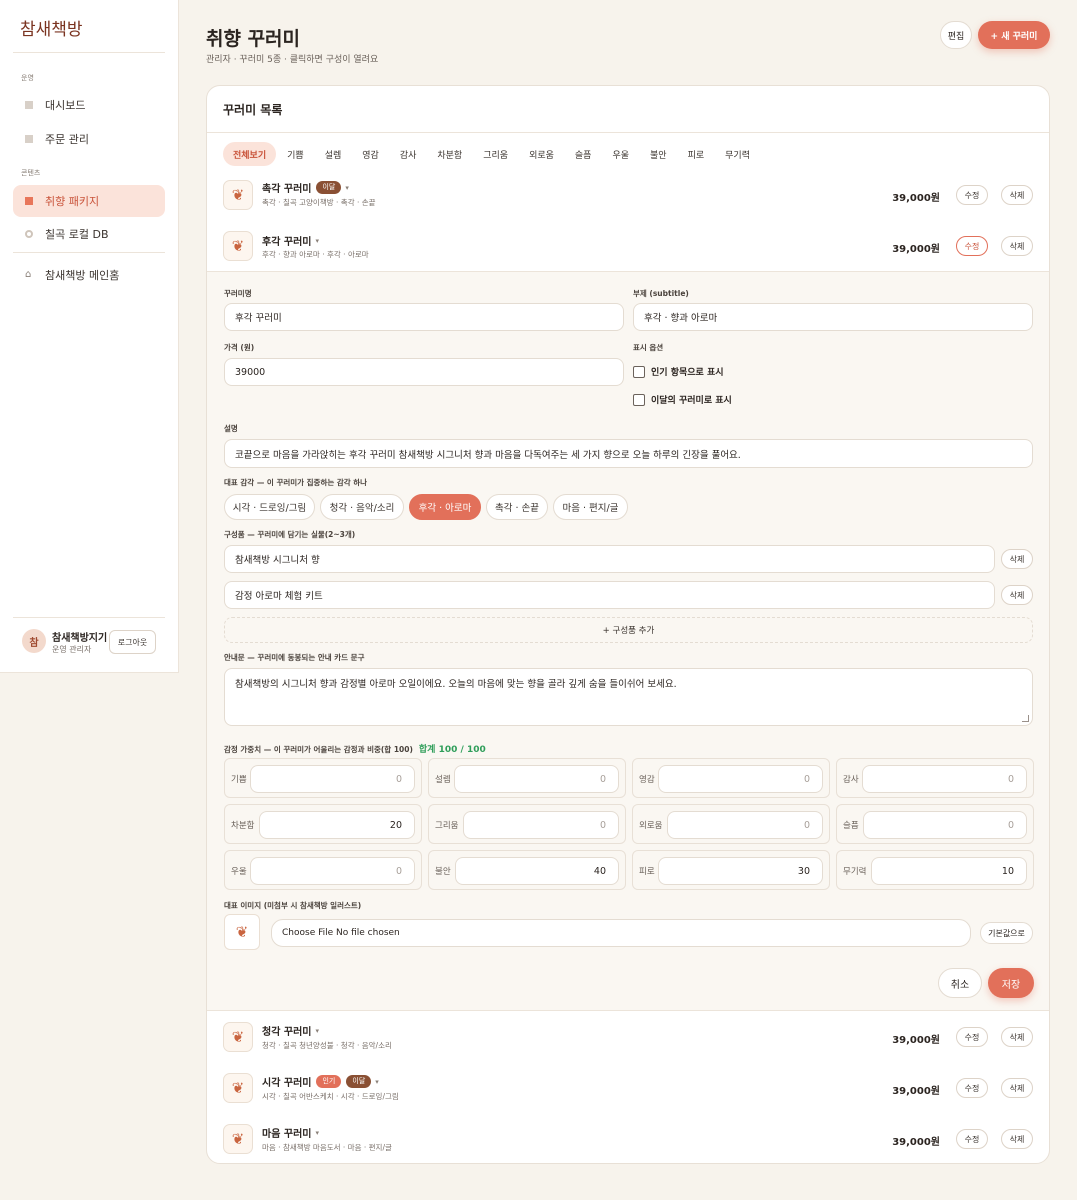 Image resolution: width=1077 pixels, height=1200 pixels. What do you see at coordinates (583, 154) in the screenshot?
I see `tab-sadness: 슬픔` at bounding box center [583, 154].